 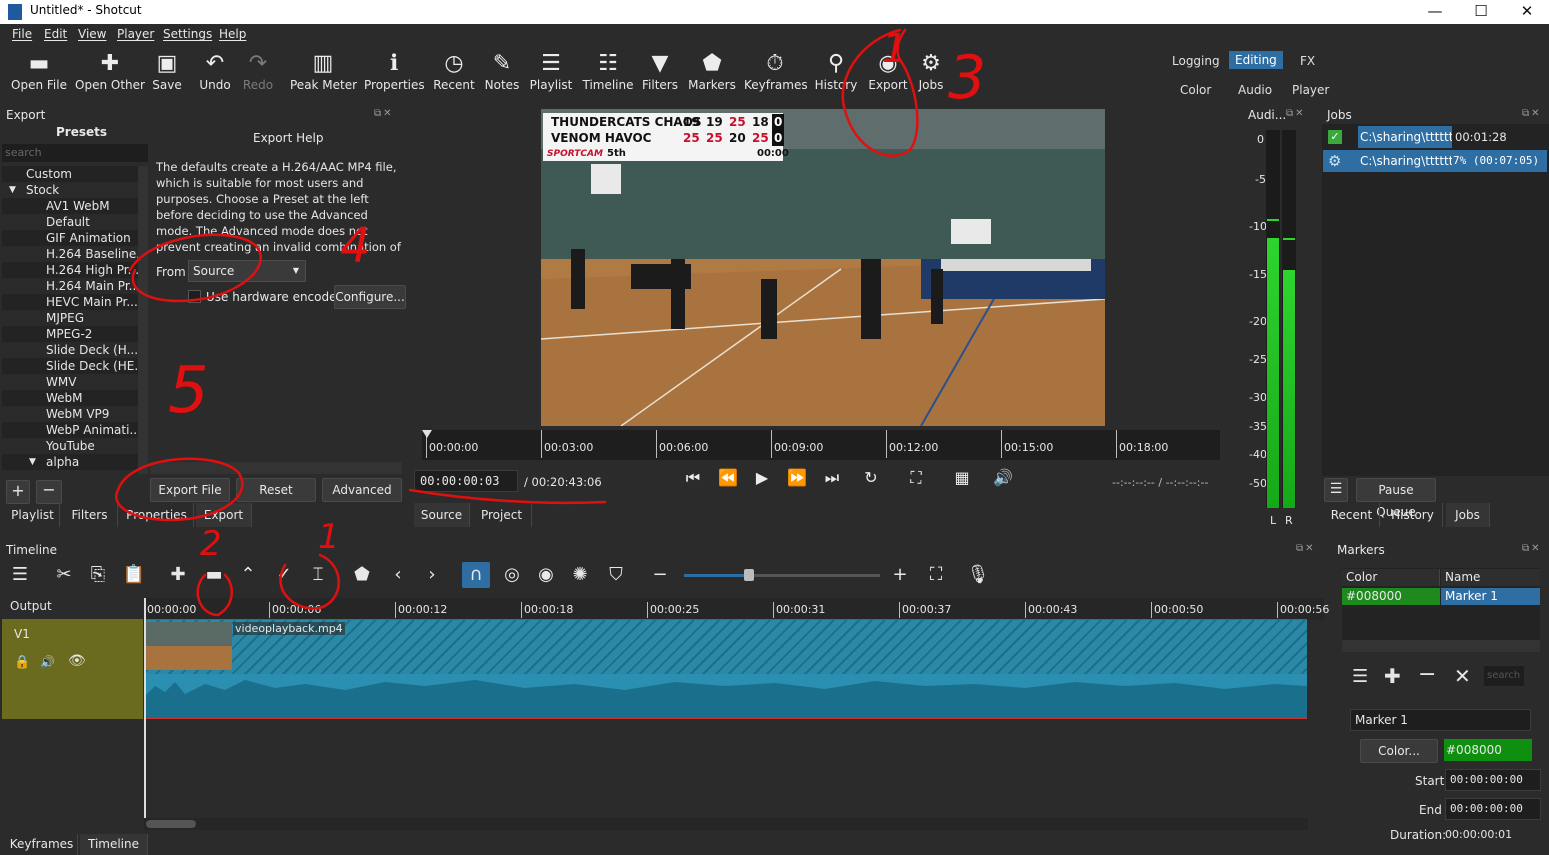 What do you see at coordinates (546, 575) in the screenshot?
I see `ripple-icon: ◉` at bounding box center [546, 575].